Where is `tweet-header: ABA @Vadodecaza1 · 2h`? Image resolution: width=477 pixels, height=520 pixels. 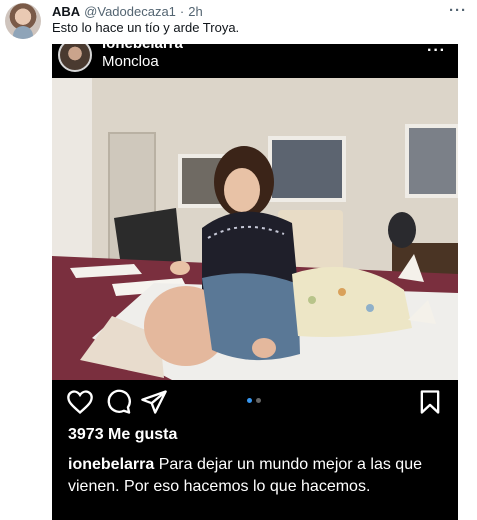 tweet-header: ABA @Vadodecaza1 · 2h is located at coordinates (127, 11).